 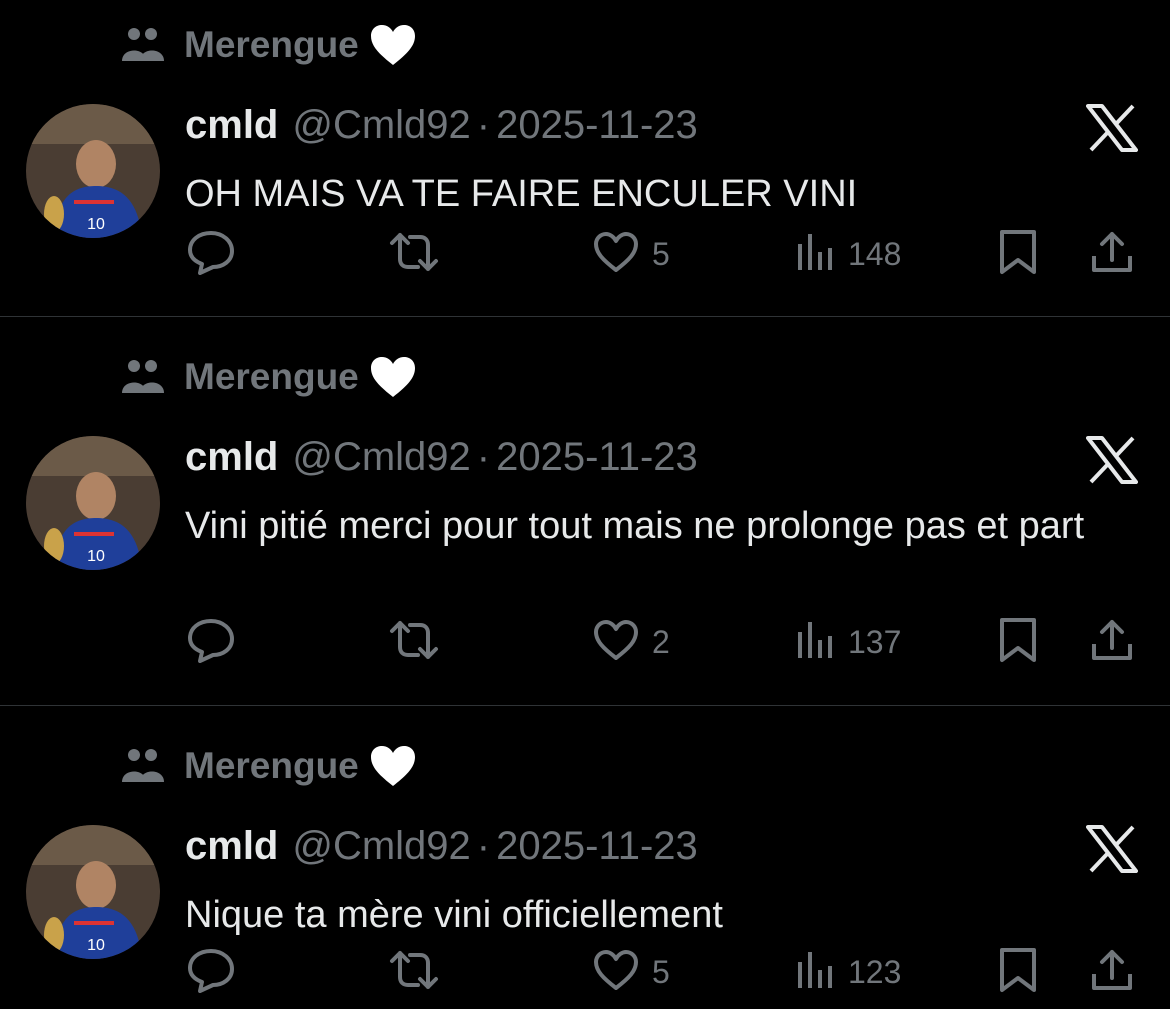 I want to click on view-count: 123, so click(x=875, y=971).